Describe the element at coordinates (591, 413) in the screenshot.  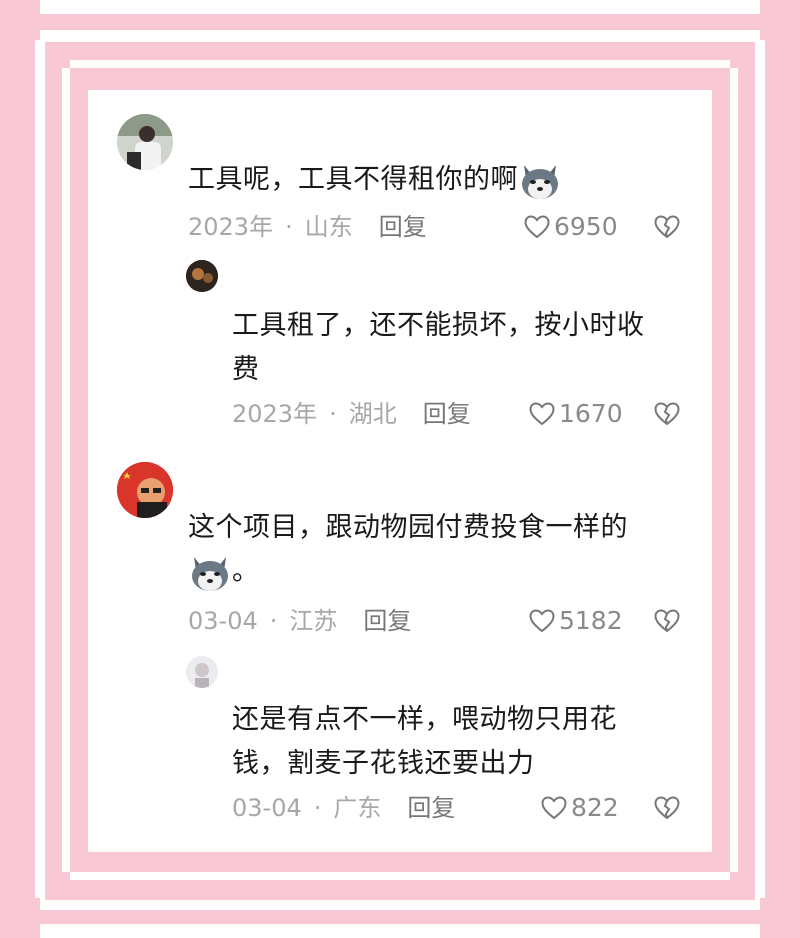
I see `like-count: 1670` at that location.